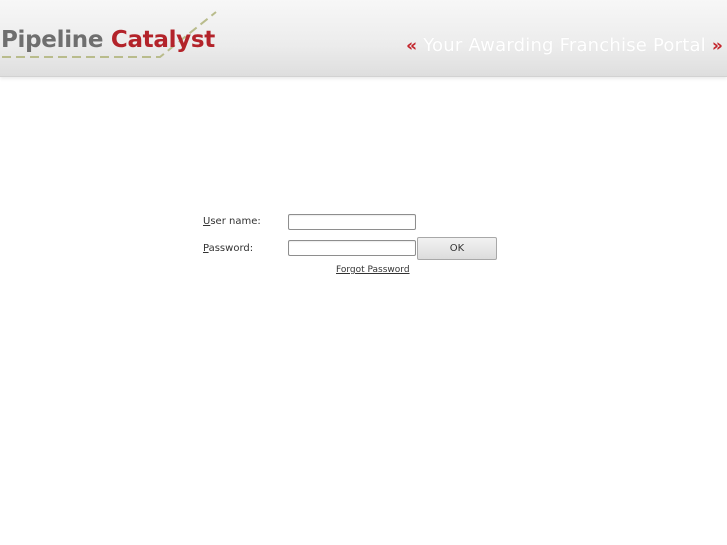 The height and width of the screenshot is (545, 727). Describe the element at coordinates (162, 40) in the screenshot. I see `logo-word-catalyst: Catalyst` at that location.